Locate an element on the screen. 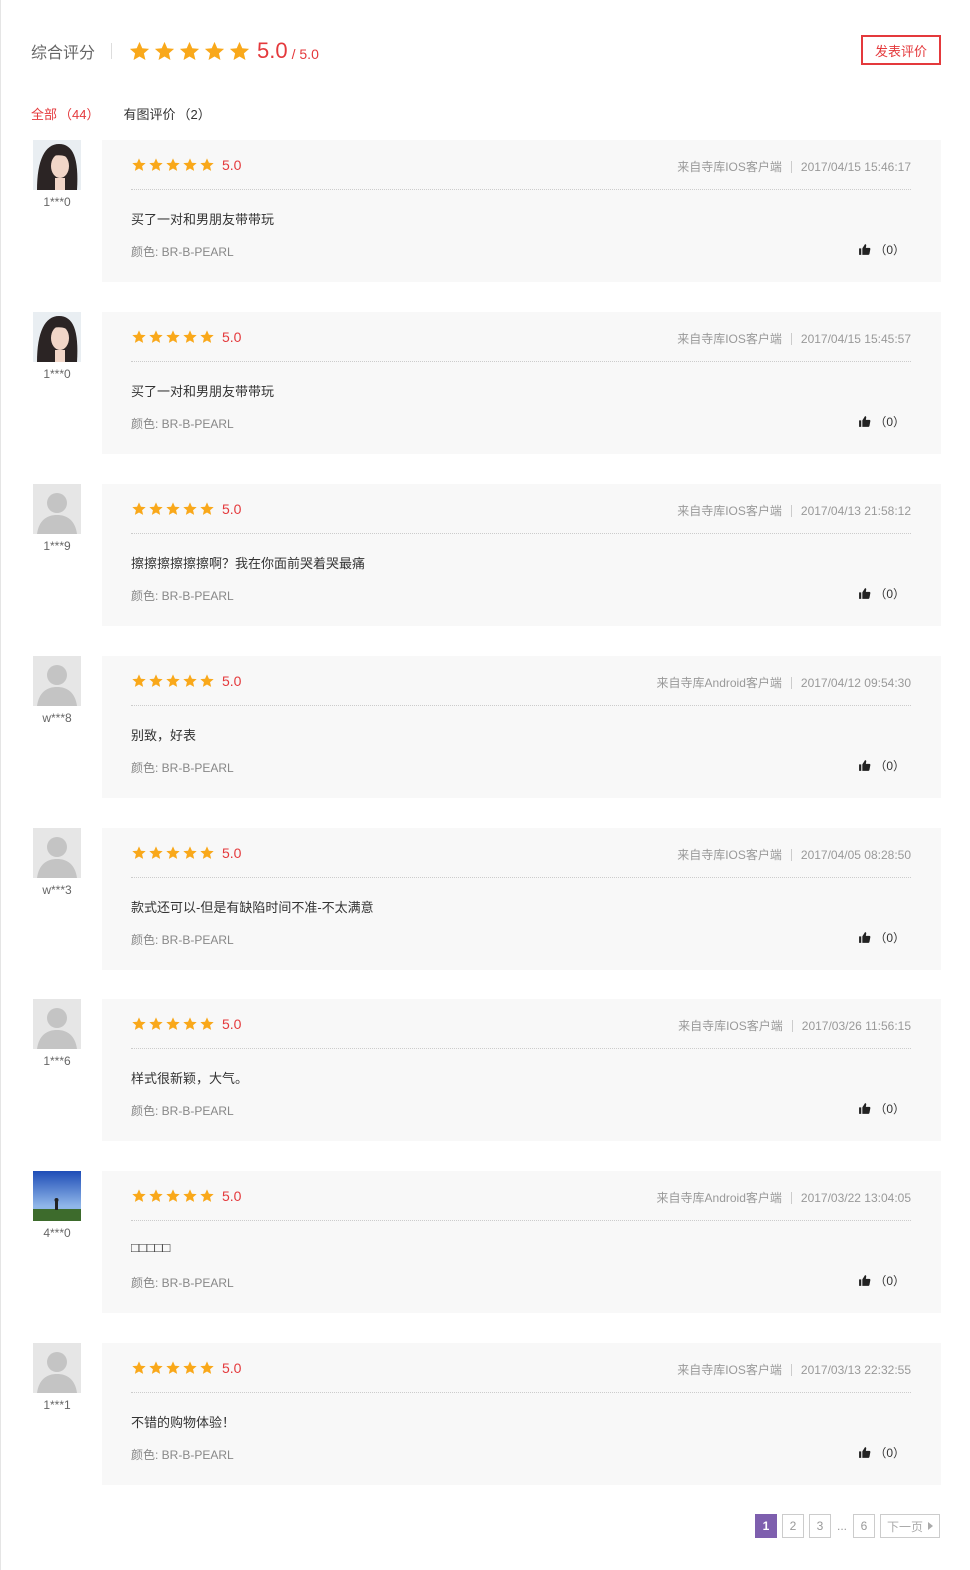  review-meta: 来自寺库IOS客户端 2017/04/13 21:58:12 is located at coordinates (794, 510).